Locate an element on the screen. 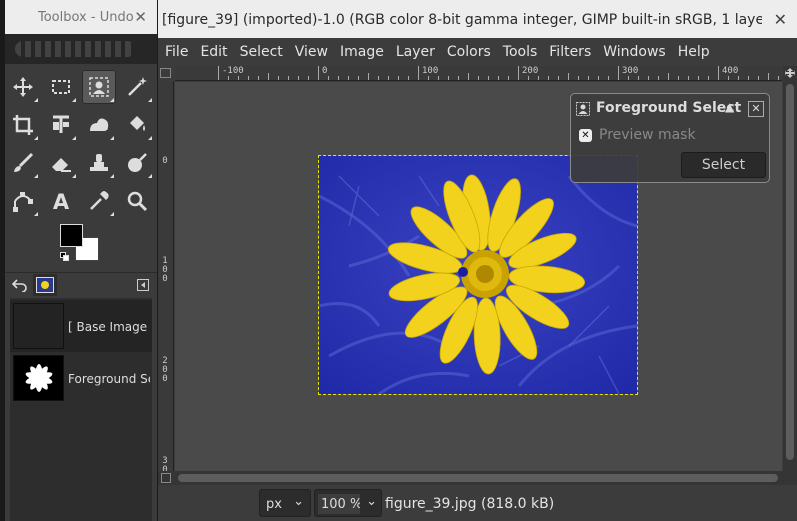  foreground-color-swatch is located at coordinates (71, 235).